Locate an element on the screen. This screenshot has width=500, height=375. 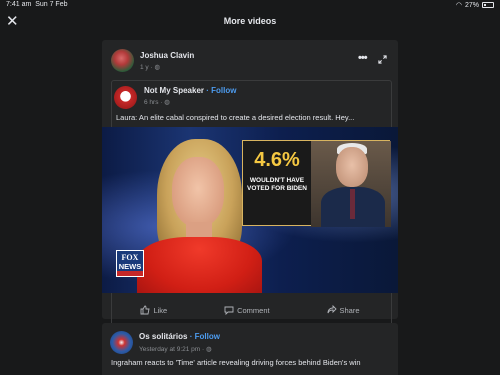
shared-author-line: Not My Speaker · Follow is located at coordinates (190, 90).